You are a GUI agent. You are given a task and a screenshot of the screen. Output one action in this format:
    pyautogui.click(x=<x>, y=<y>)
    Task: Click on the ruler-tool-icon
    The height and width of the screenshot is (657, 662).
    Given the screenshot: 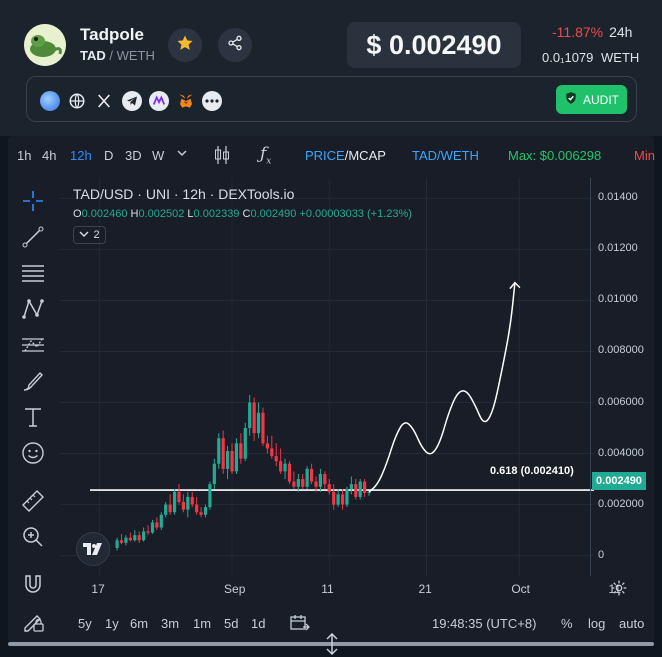 What is the action you would take?
    pyautogui.click(x=33, y=501)
    